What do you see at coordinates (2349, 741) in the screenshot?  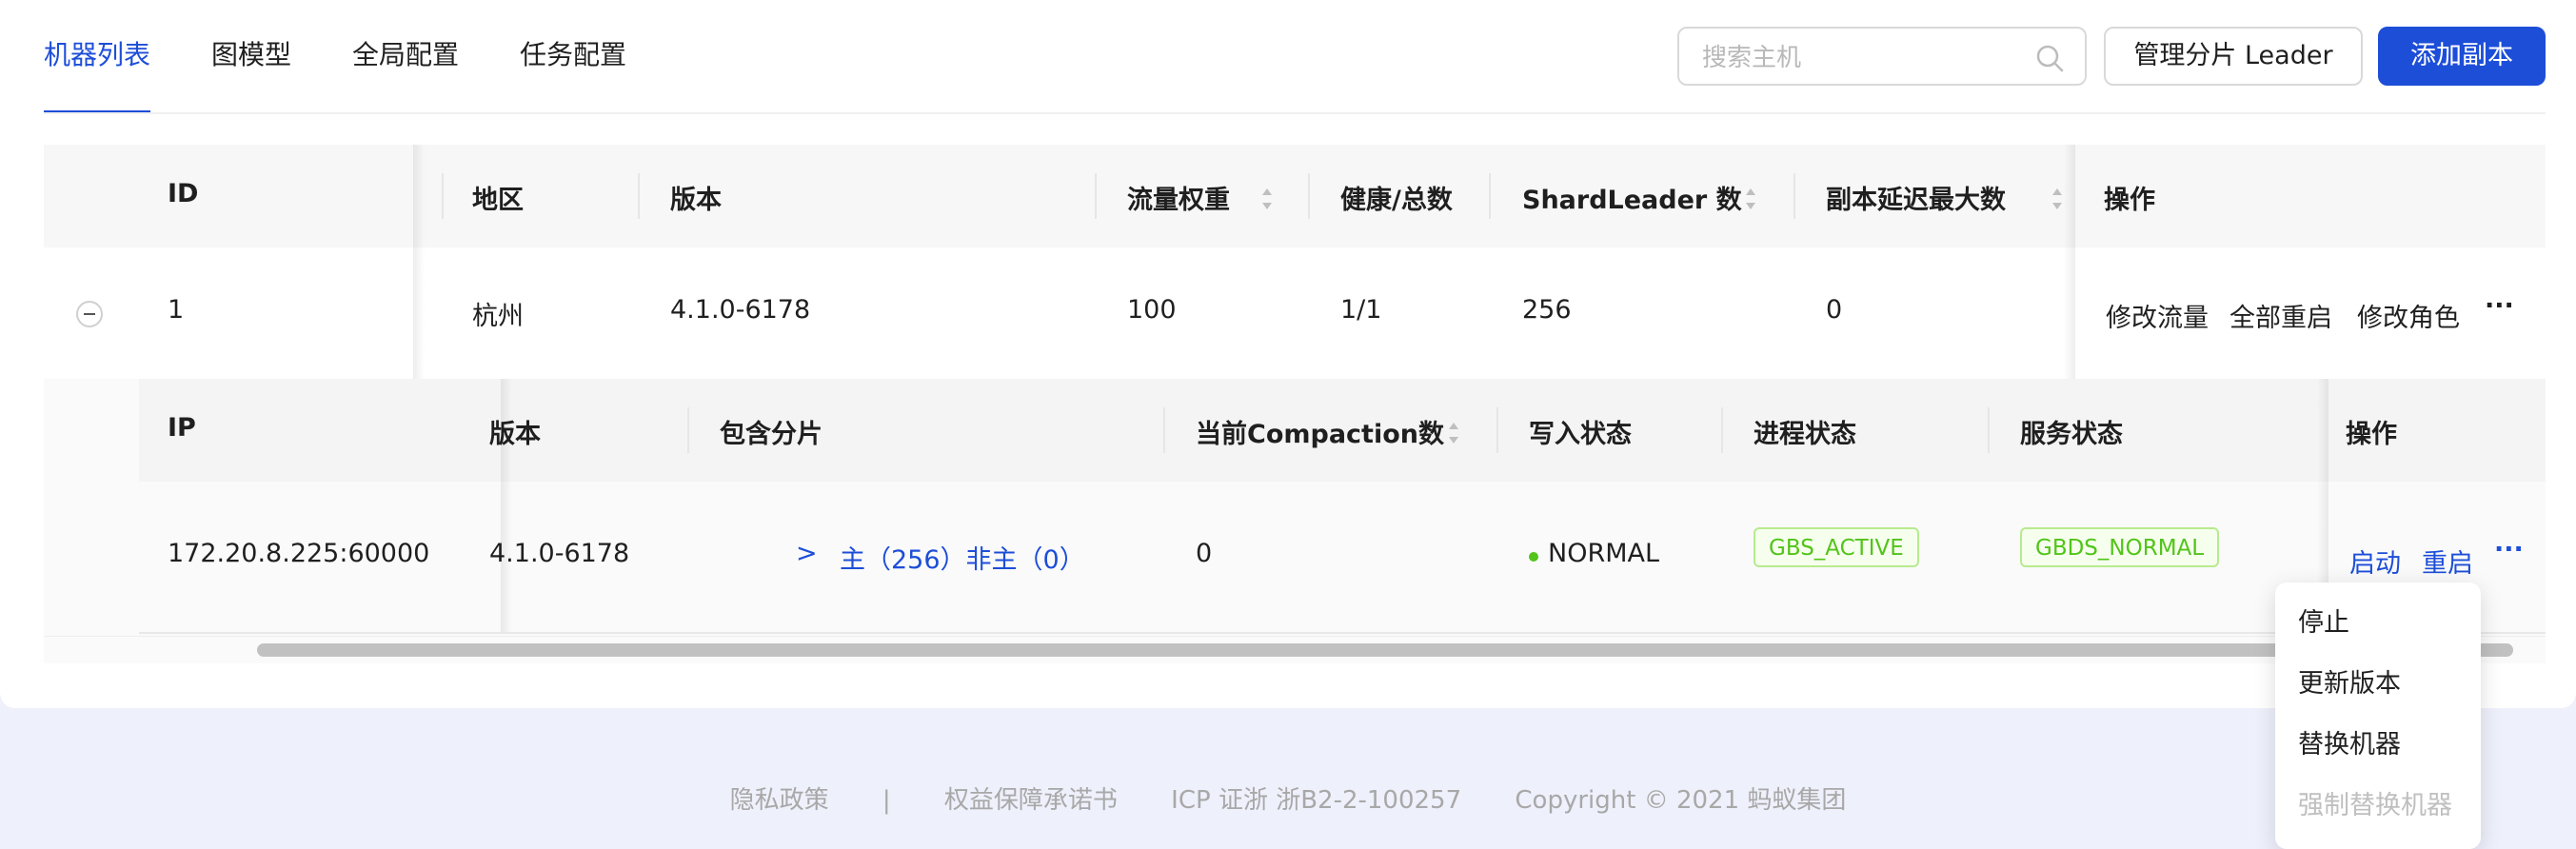 I see `menu-item-replace-machine: 替换机器` at bounding box center [2349, 741].